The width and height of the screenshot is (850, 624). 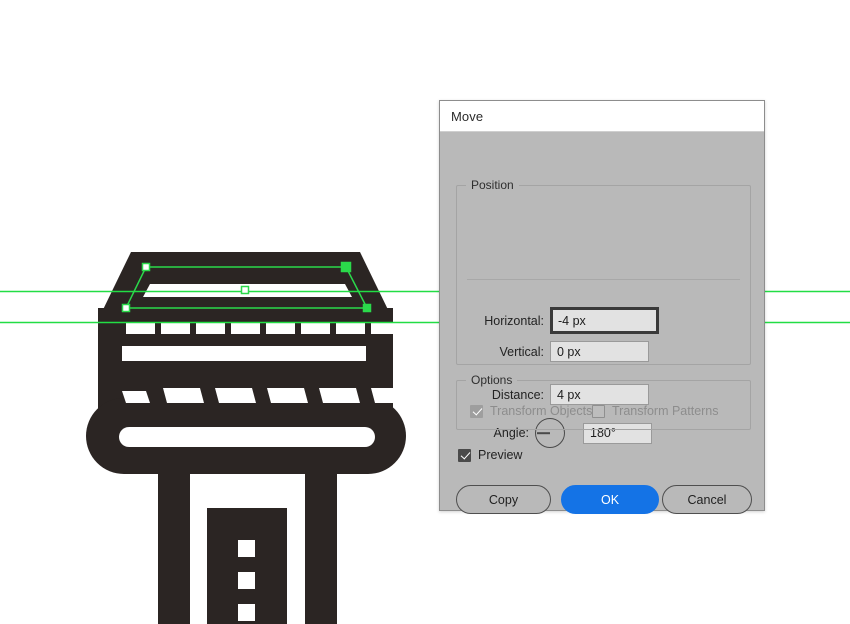 I want to click on vertical-field-row: Vertical: 0 px, so click(x=558, y=351).